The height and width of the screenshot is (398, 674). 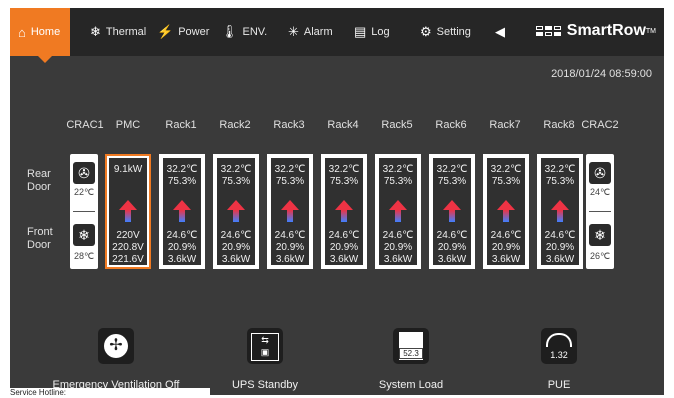 I want to click on col-label-rack4: Rack4, so click(x=343, y=125).